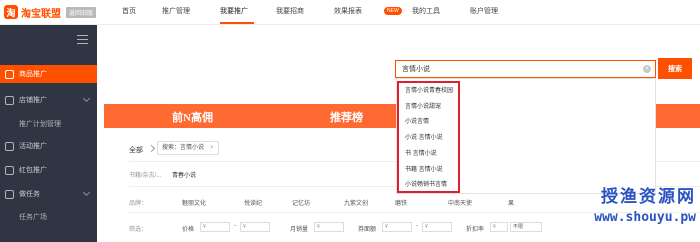 This screenshot has height=242, width=700. What do you see at coordinates (424, 168) in the screenshot?
I see `suggestion-item: 书籍 言情小说` at bounding box center [424, 168].